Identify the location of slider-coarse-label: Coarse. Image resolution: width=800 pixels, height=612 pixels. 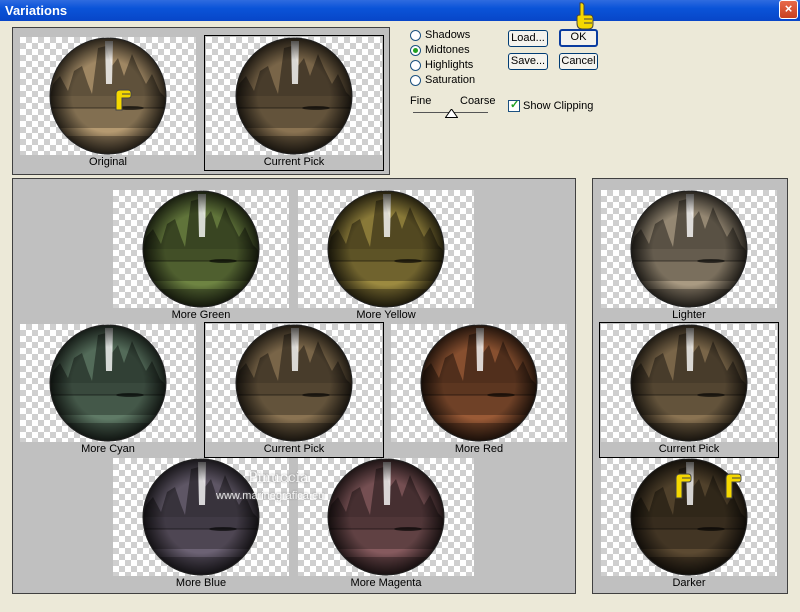
(478, 101).